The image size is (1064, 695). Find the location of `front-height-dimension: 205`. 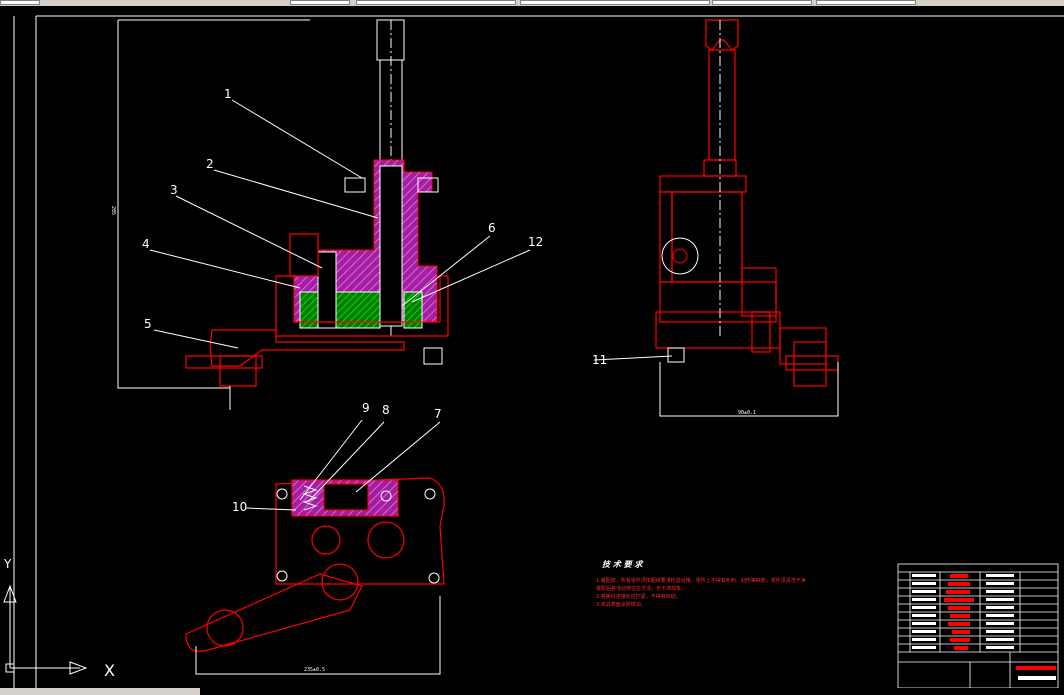

front-height-dimension: 205 is located at coordinates (113, 210).